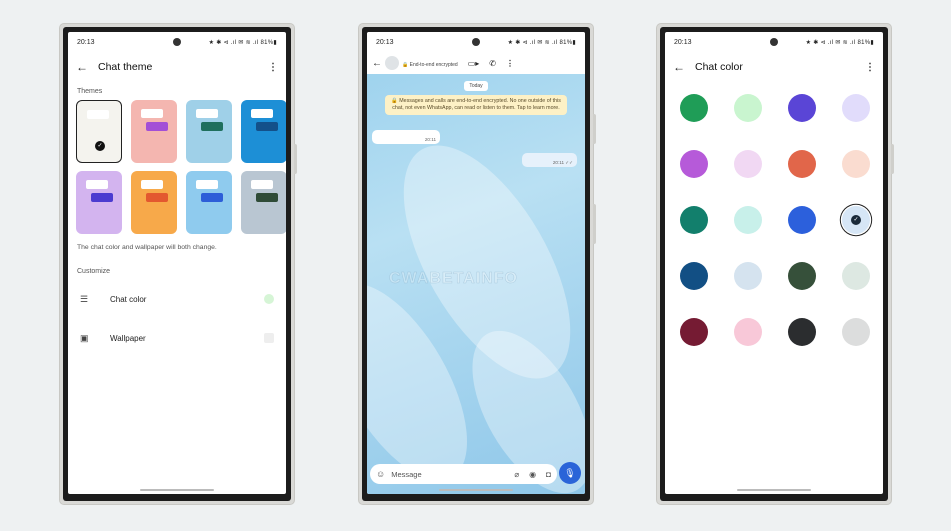 This screenshot has height=531, width=951. Describe the element at coordinates (177, 299) in the screenshot. I see `chat-color-row: ☰ Chat color` at that location.